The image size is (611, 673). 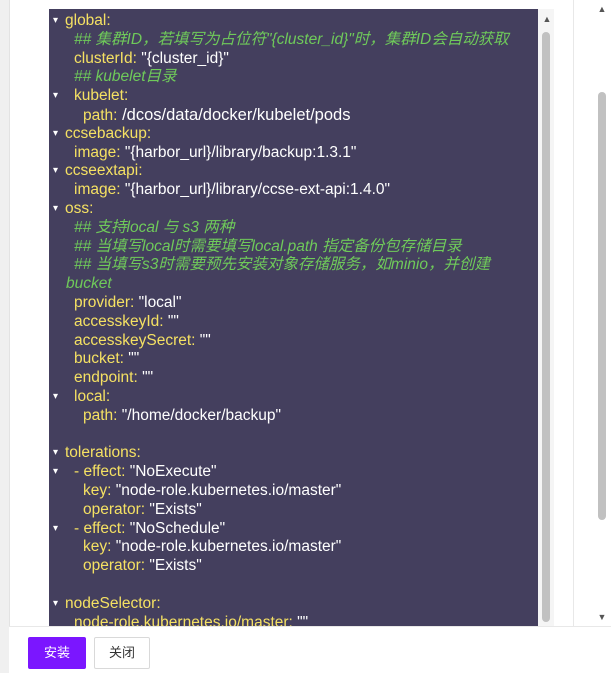 I want to click on outer-scrollbar-thumb, so click(x=602, y=306).